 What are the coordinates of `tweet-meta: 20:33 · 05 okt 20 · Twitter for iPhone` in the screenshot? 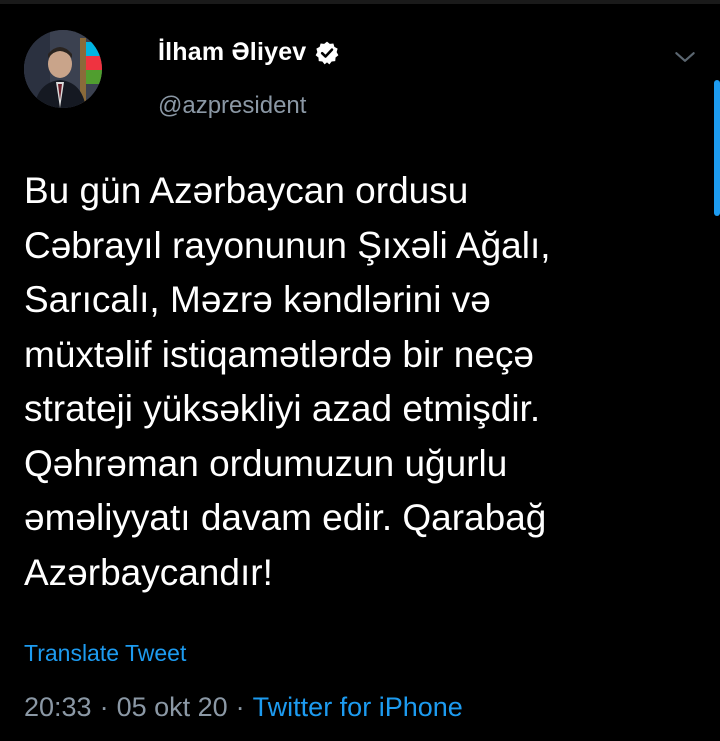 It's located at (243, 707).